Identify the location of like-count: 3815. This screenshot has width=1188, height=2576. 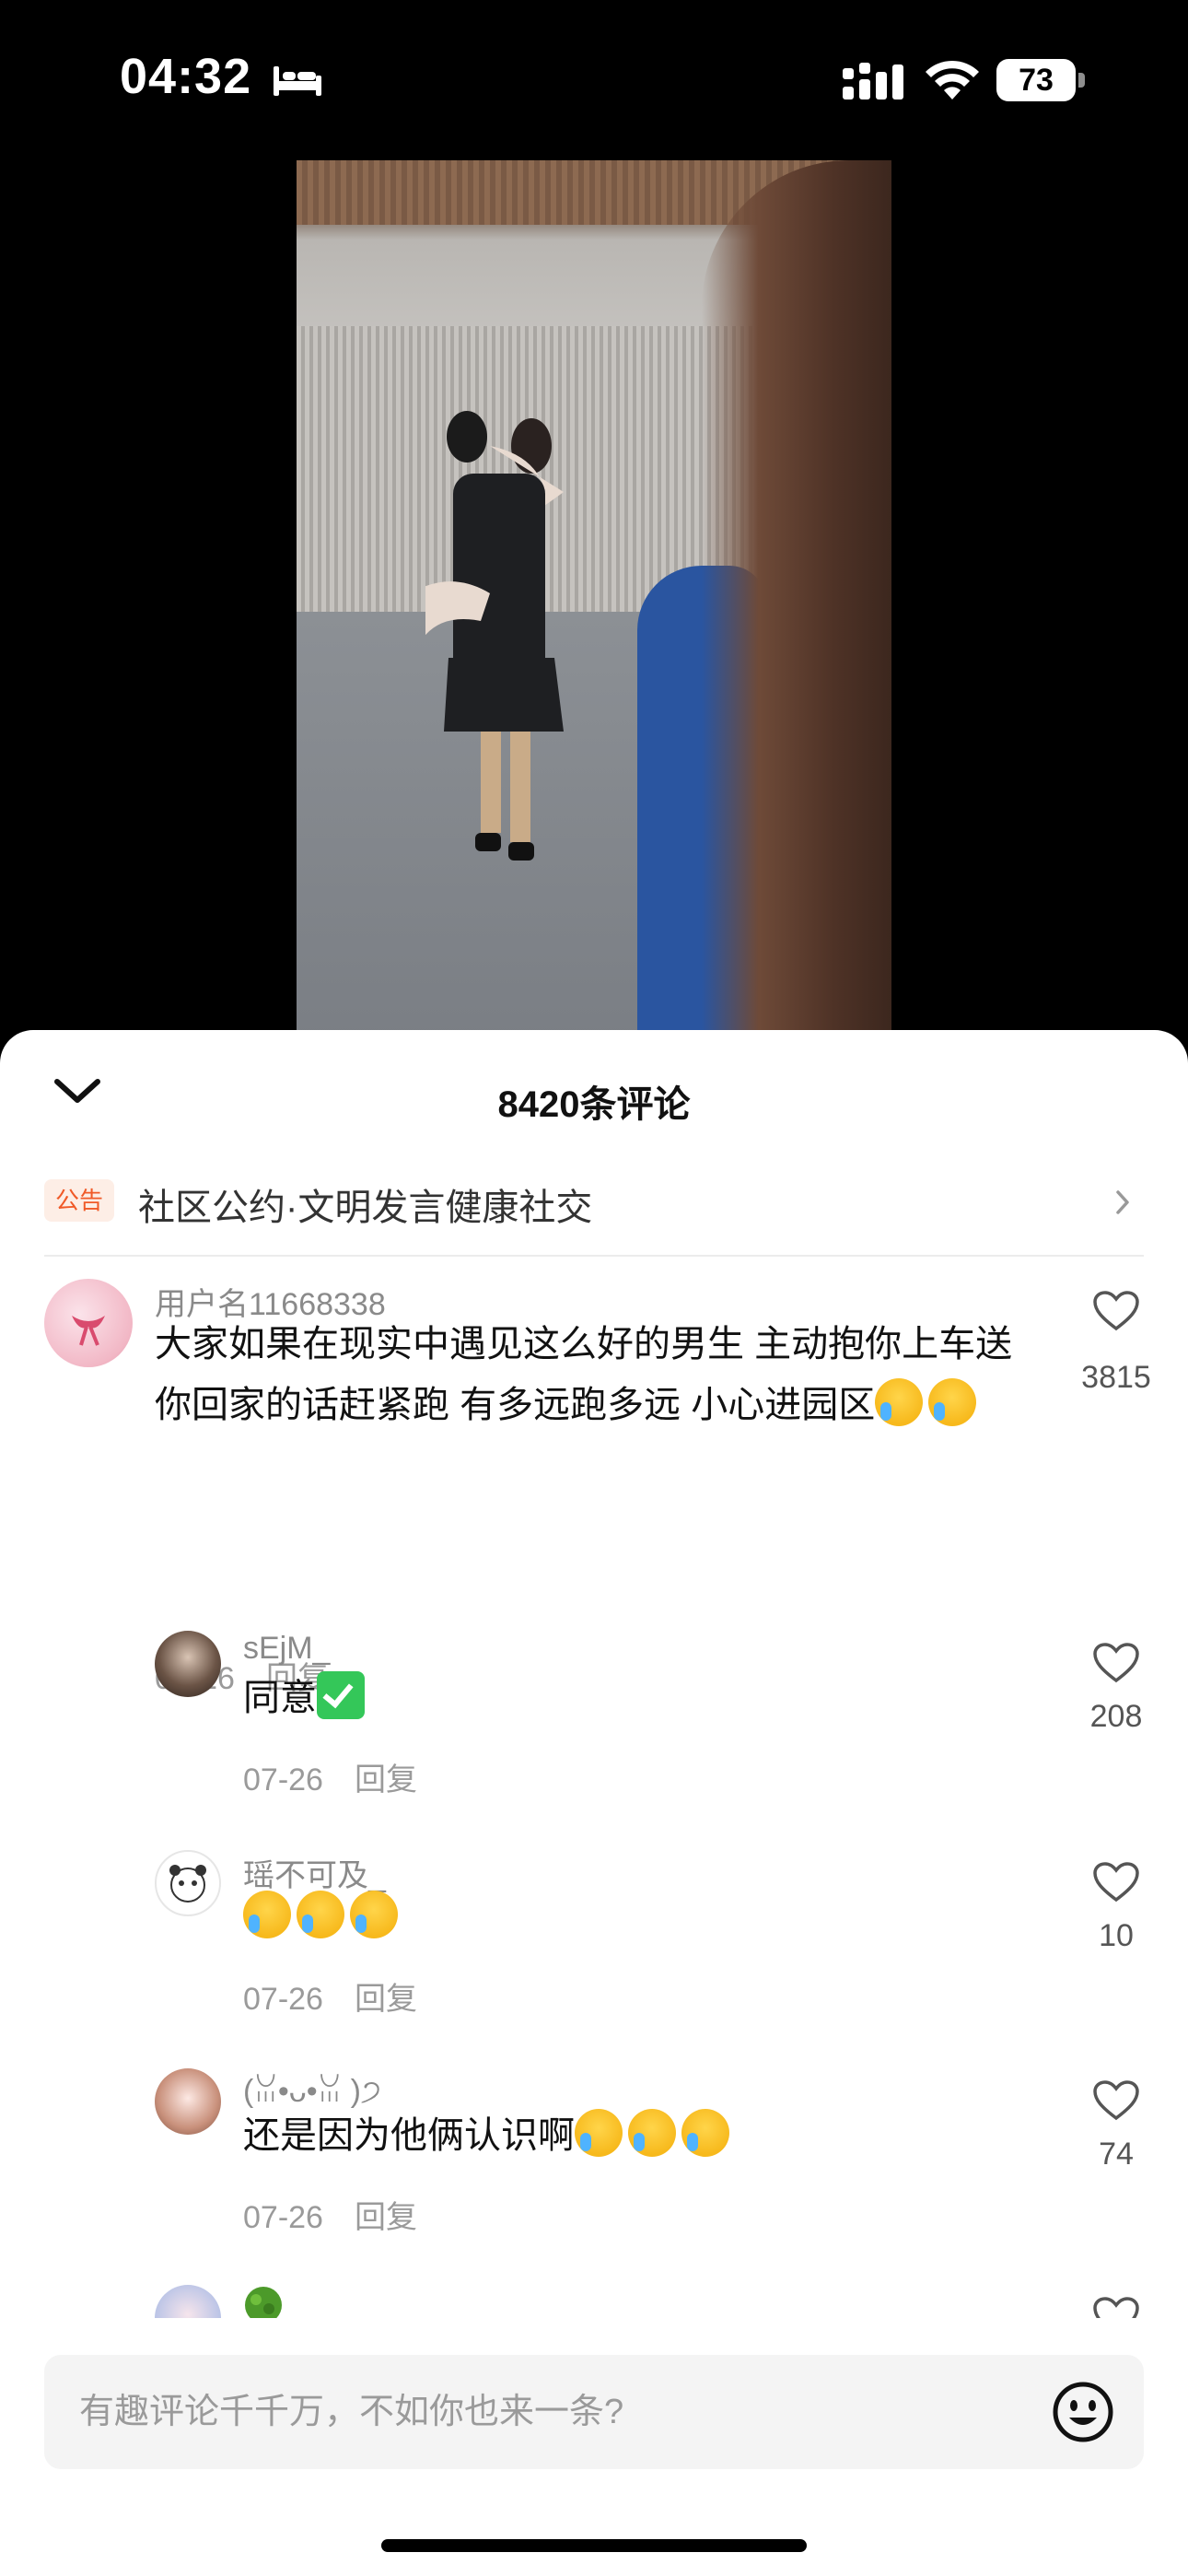
(1116, 1377).